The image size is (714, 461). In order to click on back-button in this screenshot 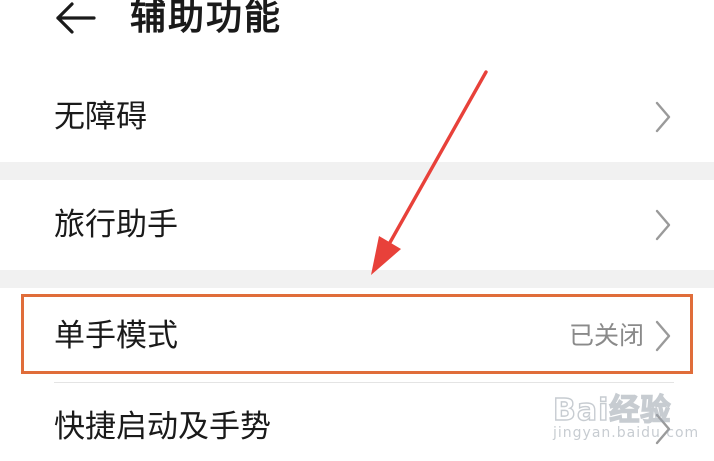, I will do `click(75, 20)`.